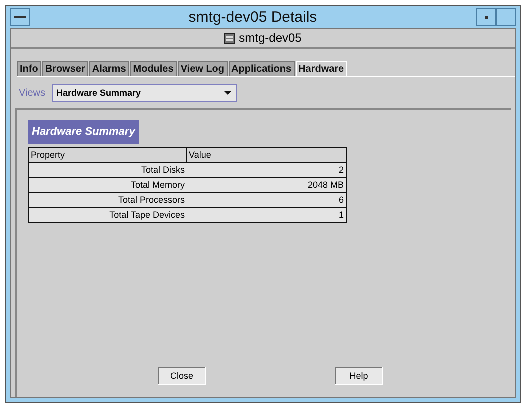 Image resolution: width=526 pixels, height=408 pixels. What do you see at coordinates (84, 132) in the screenshot?
I see `section-title: Hardware Summary` at bounding box center [84, 132].